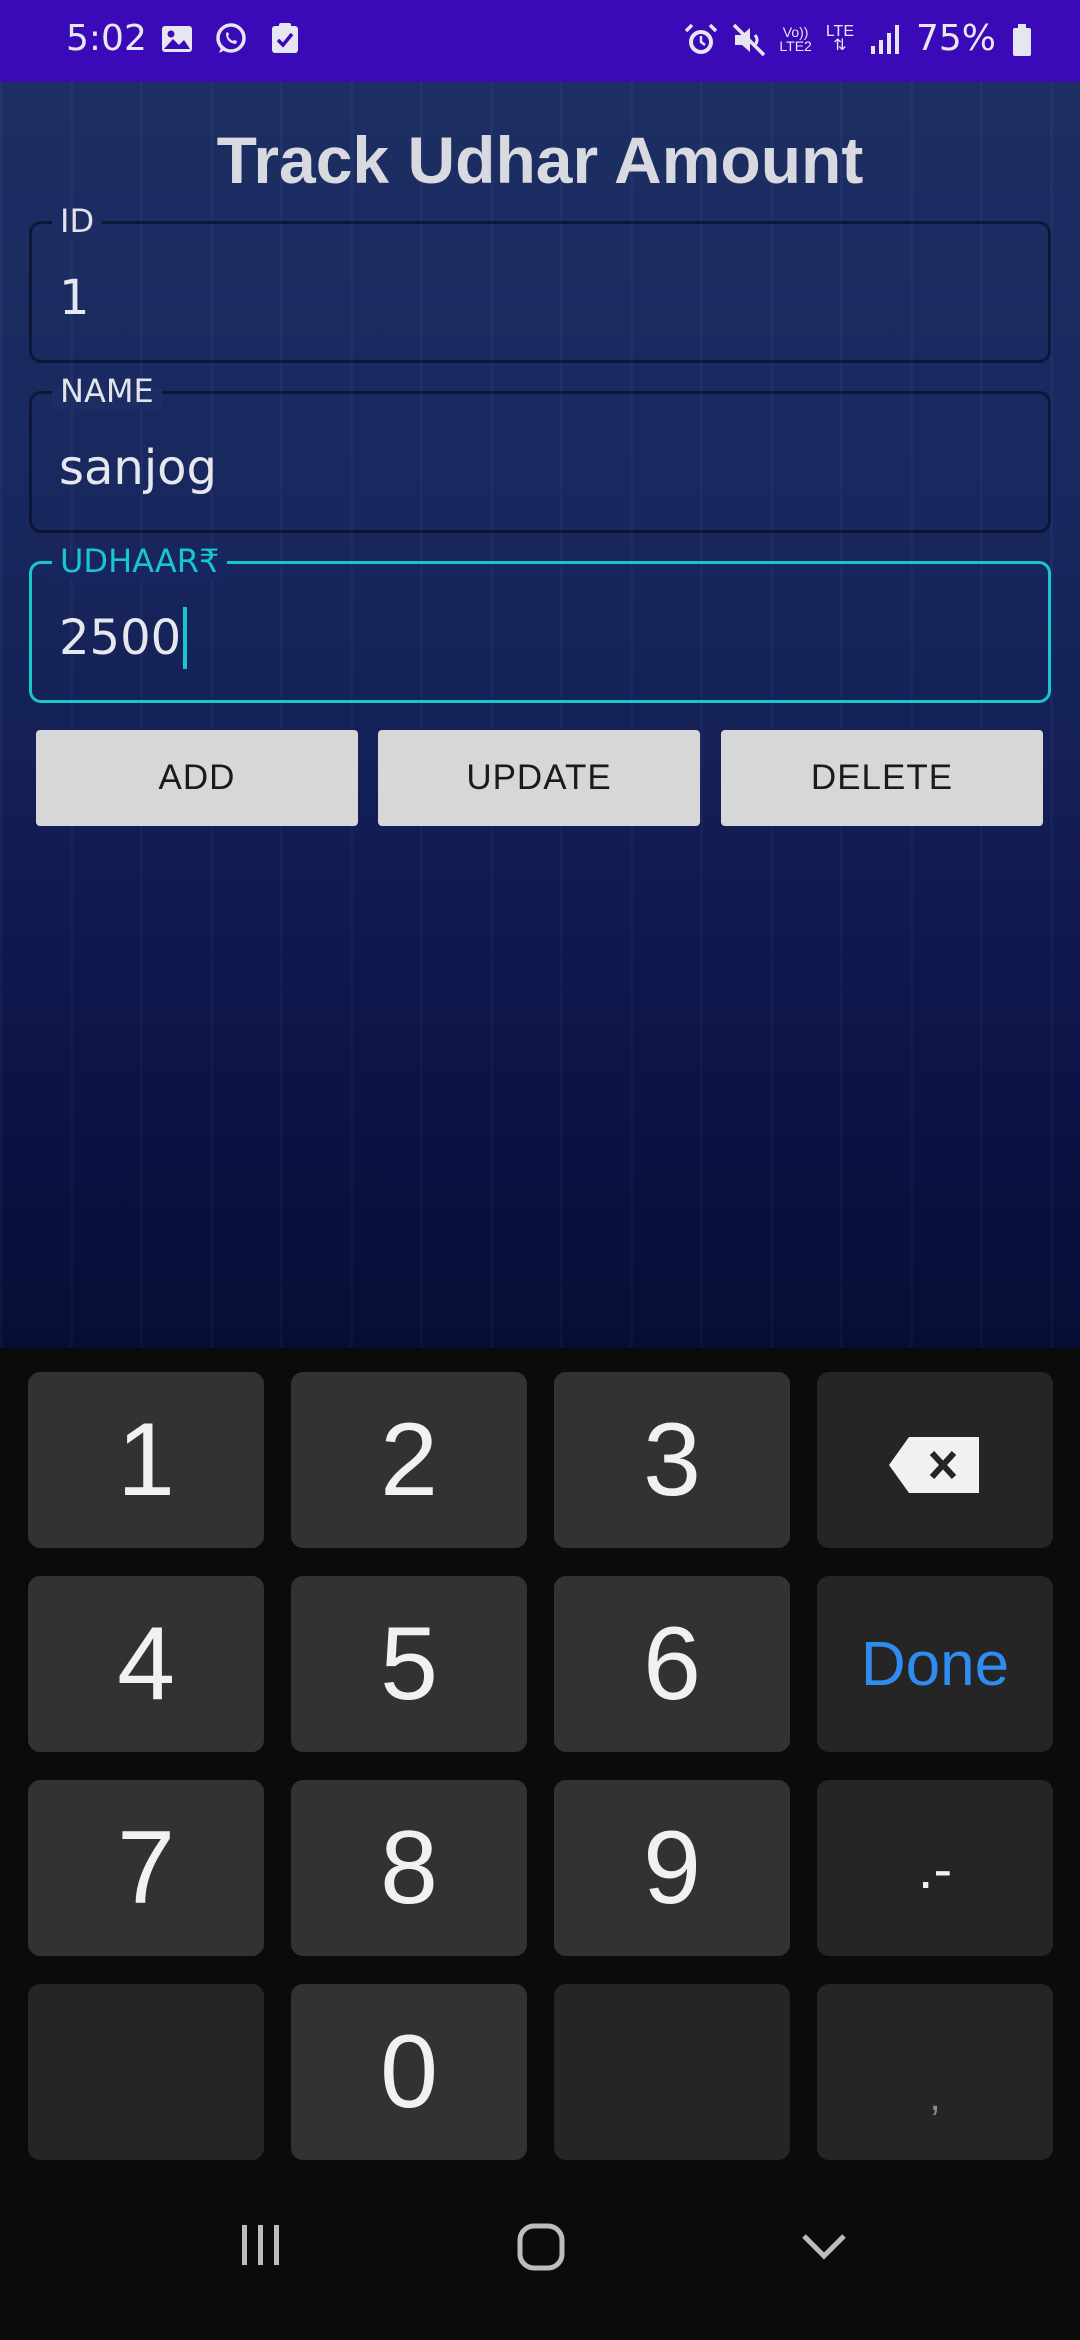 This screenshot has height=2340, width=1080. Describe the element at coordinates (540, 41) in the screenshot. I see `status-bar: 5:02 Vo)) LTE2 LTE ⇅ 75%` at that location.